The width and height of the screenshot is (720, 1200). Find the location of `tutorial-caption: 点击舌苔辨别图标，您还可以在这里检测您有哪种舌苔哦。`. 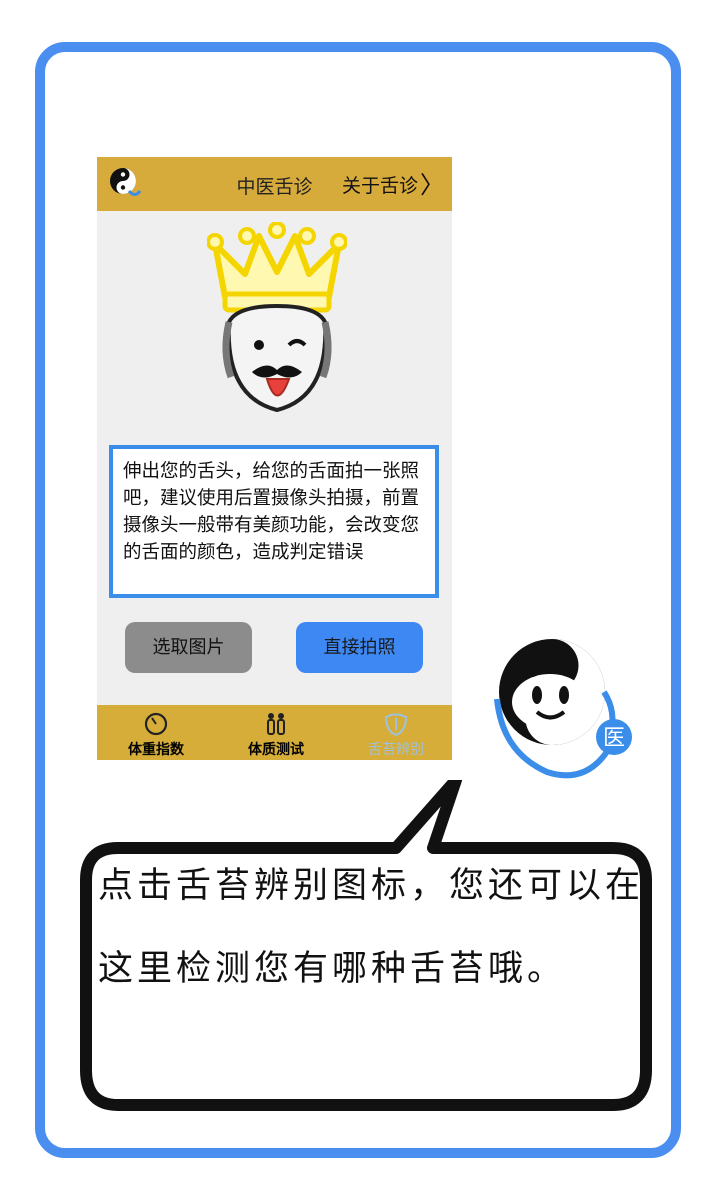

tutorial-caption: 点击舌苔辨别图标，您还可以在这里检测您有哪种舌苔哦。 is located at coordinates (371, 927).